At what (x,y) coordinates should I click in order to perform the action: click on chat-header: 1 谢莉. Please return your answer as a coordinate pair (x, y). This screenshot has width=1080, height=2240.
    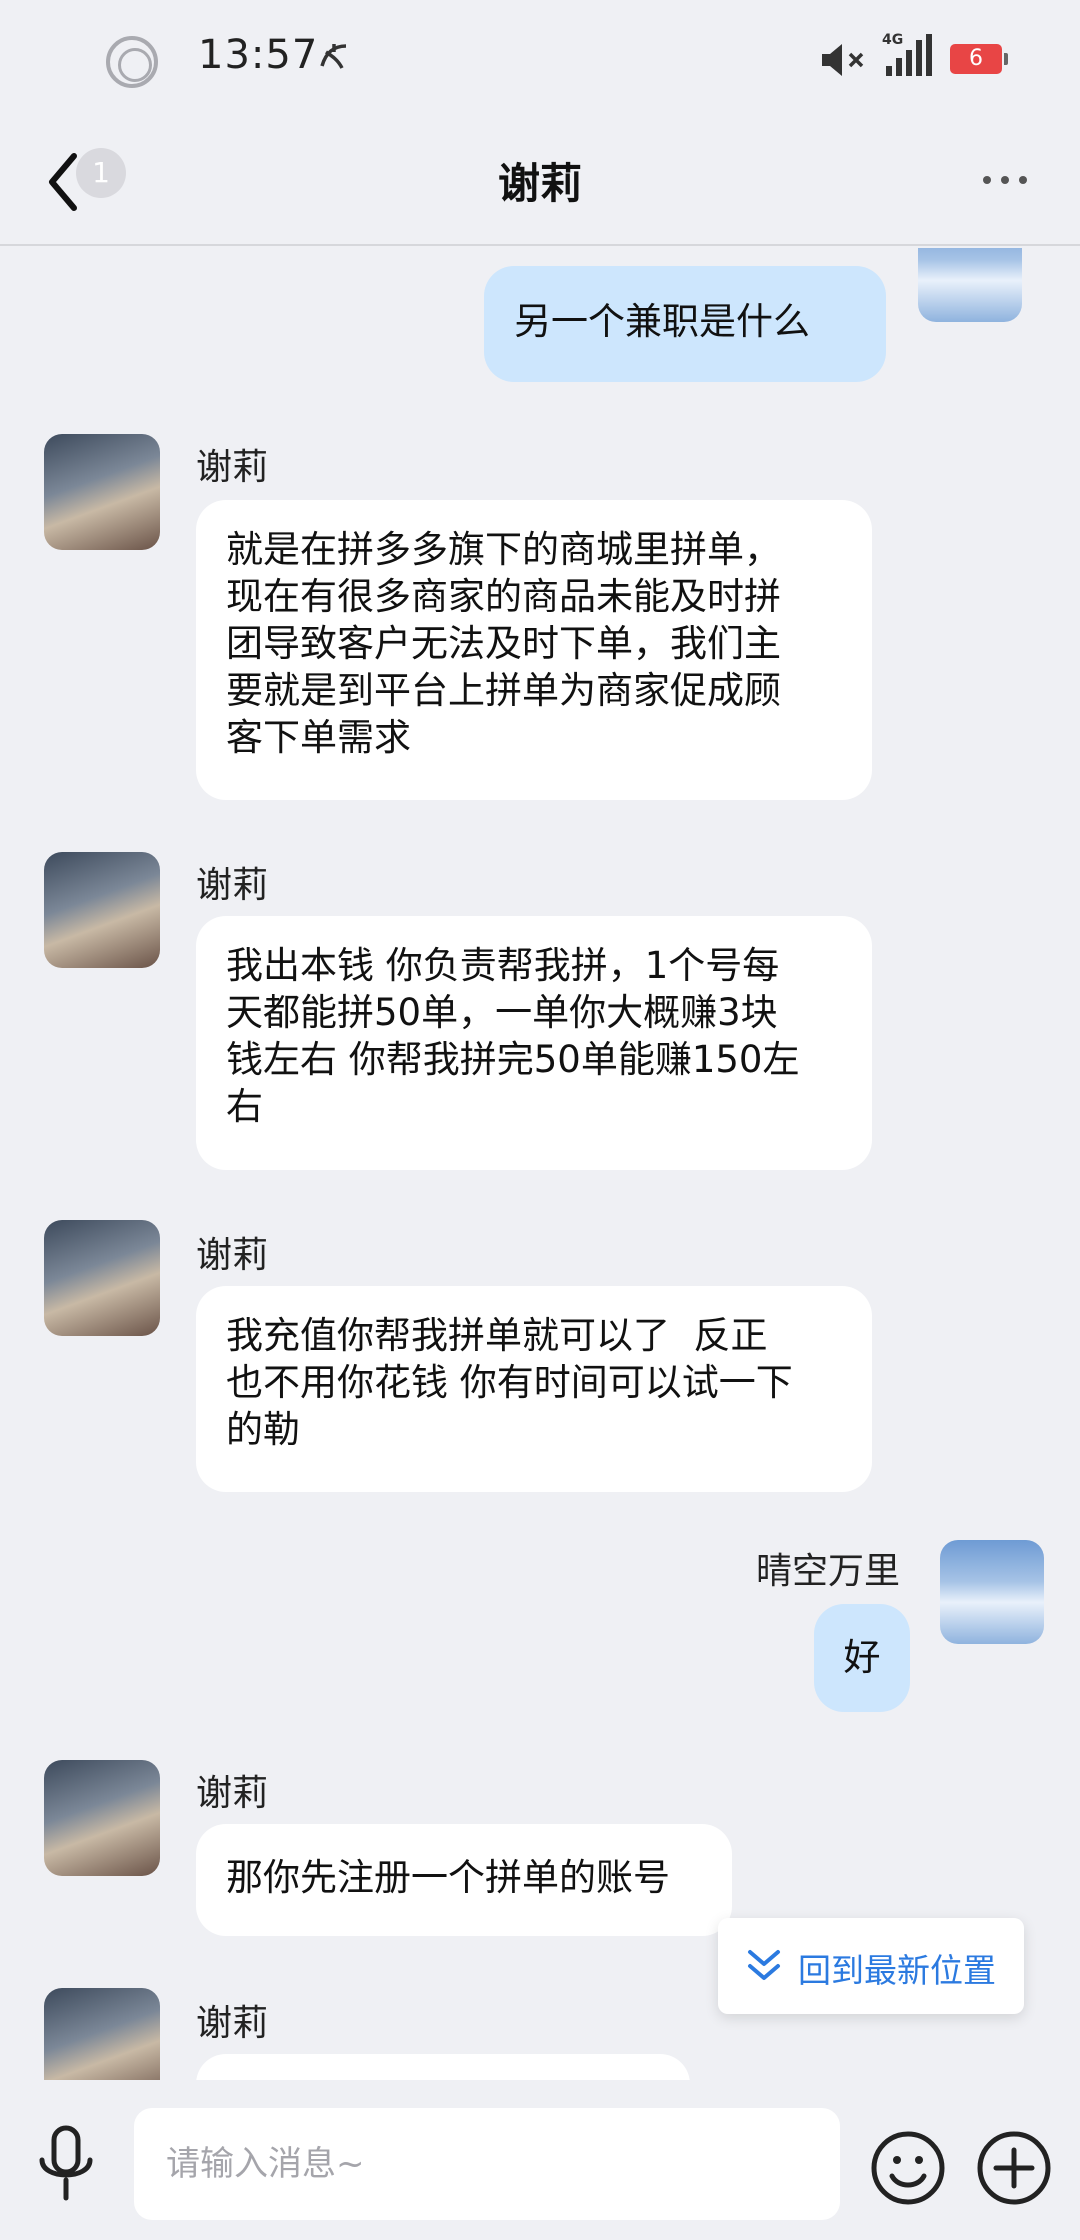
    Looking at the image, I should click on (540, 183).